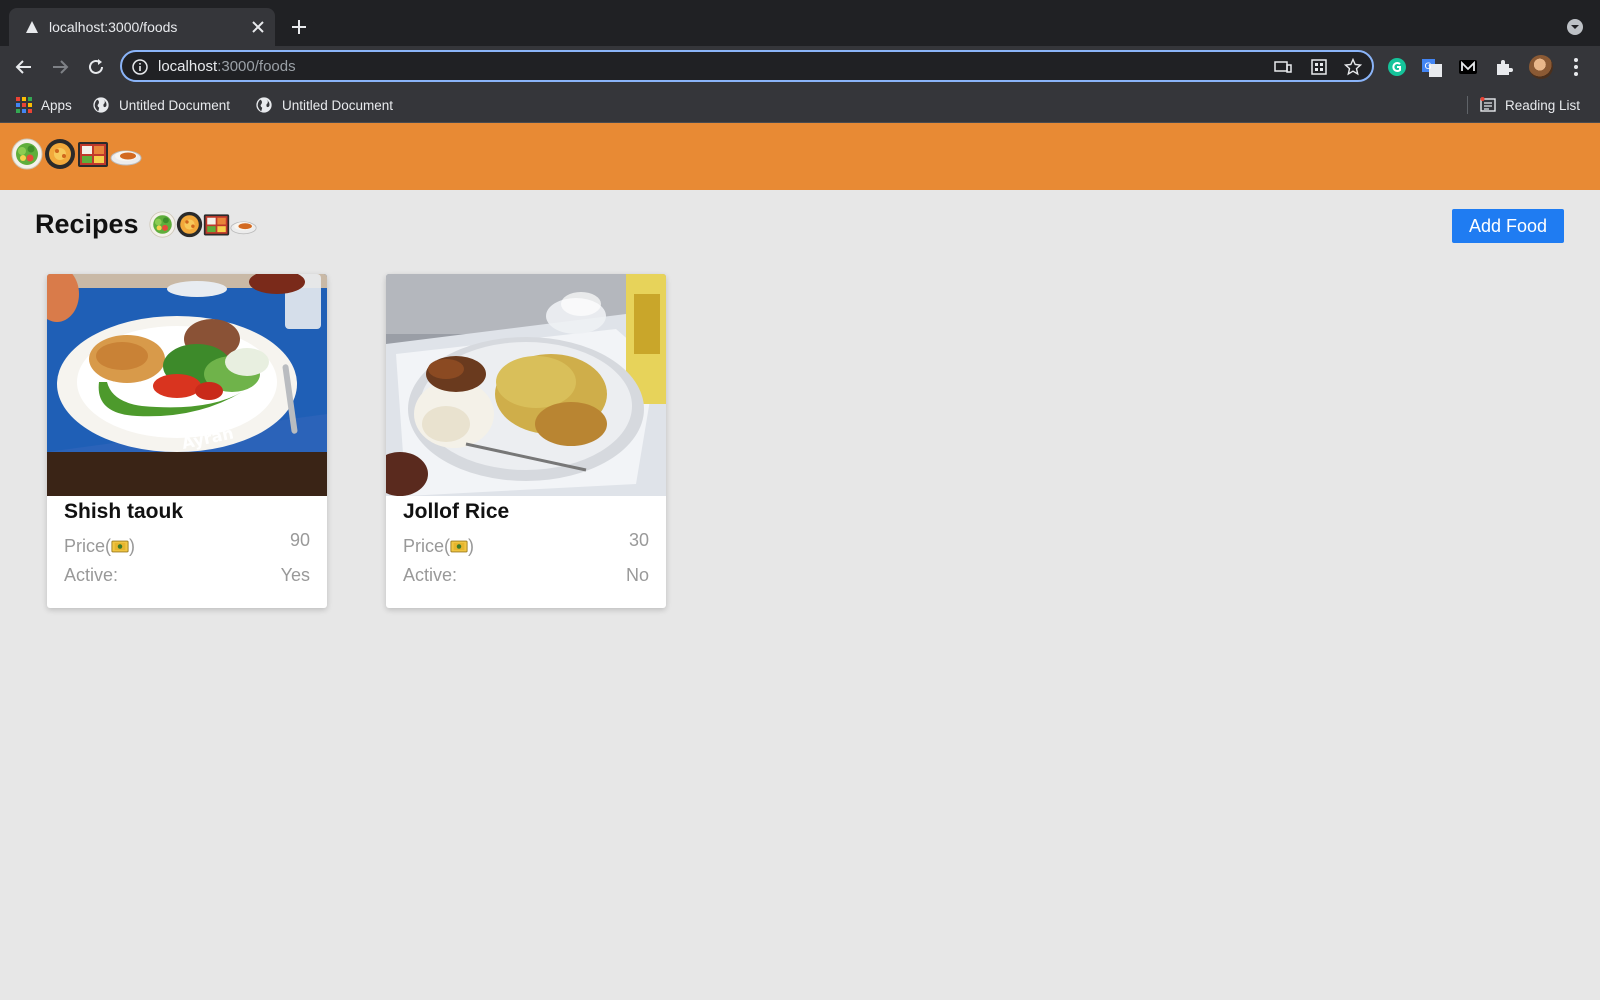 This screenshot has height=1000, width=1600. I want to click on forward-arrow-icon, so click(60, 67).